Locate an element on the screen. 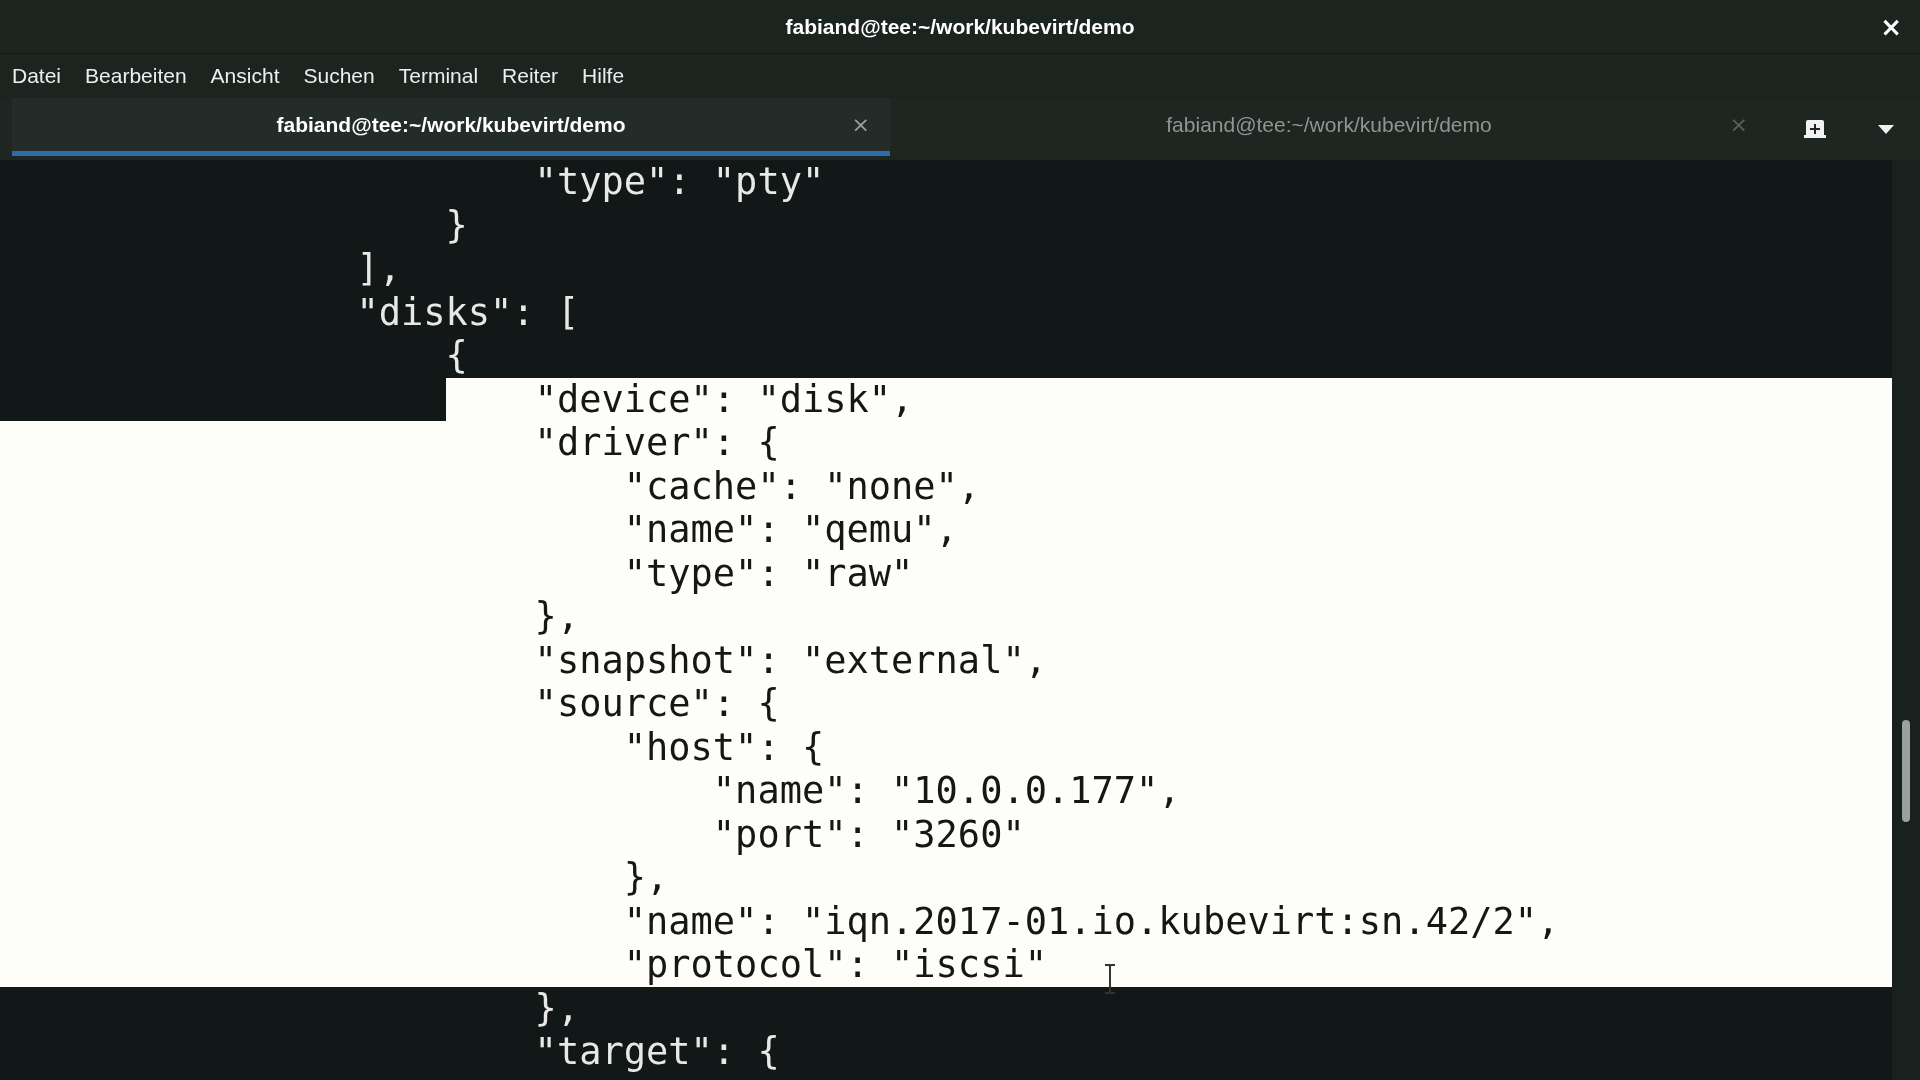  terminal-line: { is located at coordinates (456, 356).